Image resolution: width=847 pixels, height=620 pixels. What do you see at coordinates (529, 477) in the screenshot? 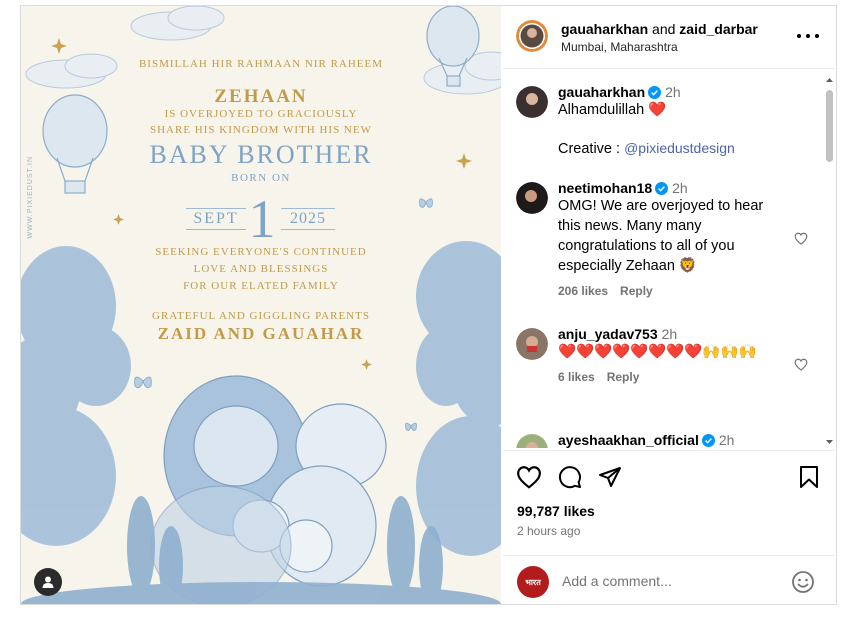
I see `like-heart-icon` at bounding box center [529, 477].